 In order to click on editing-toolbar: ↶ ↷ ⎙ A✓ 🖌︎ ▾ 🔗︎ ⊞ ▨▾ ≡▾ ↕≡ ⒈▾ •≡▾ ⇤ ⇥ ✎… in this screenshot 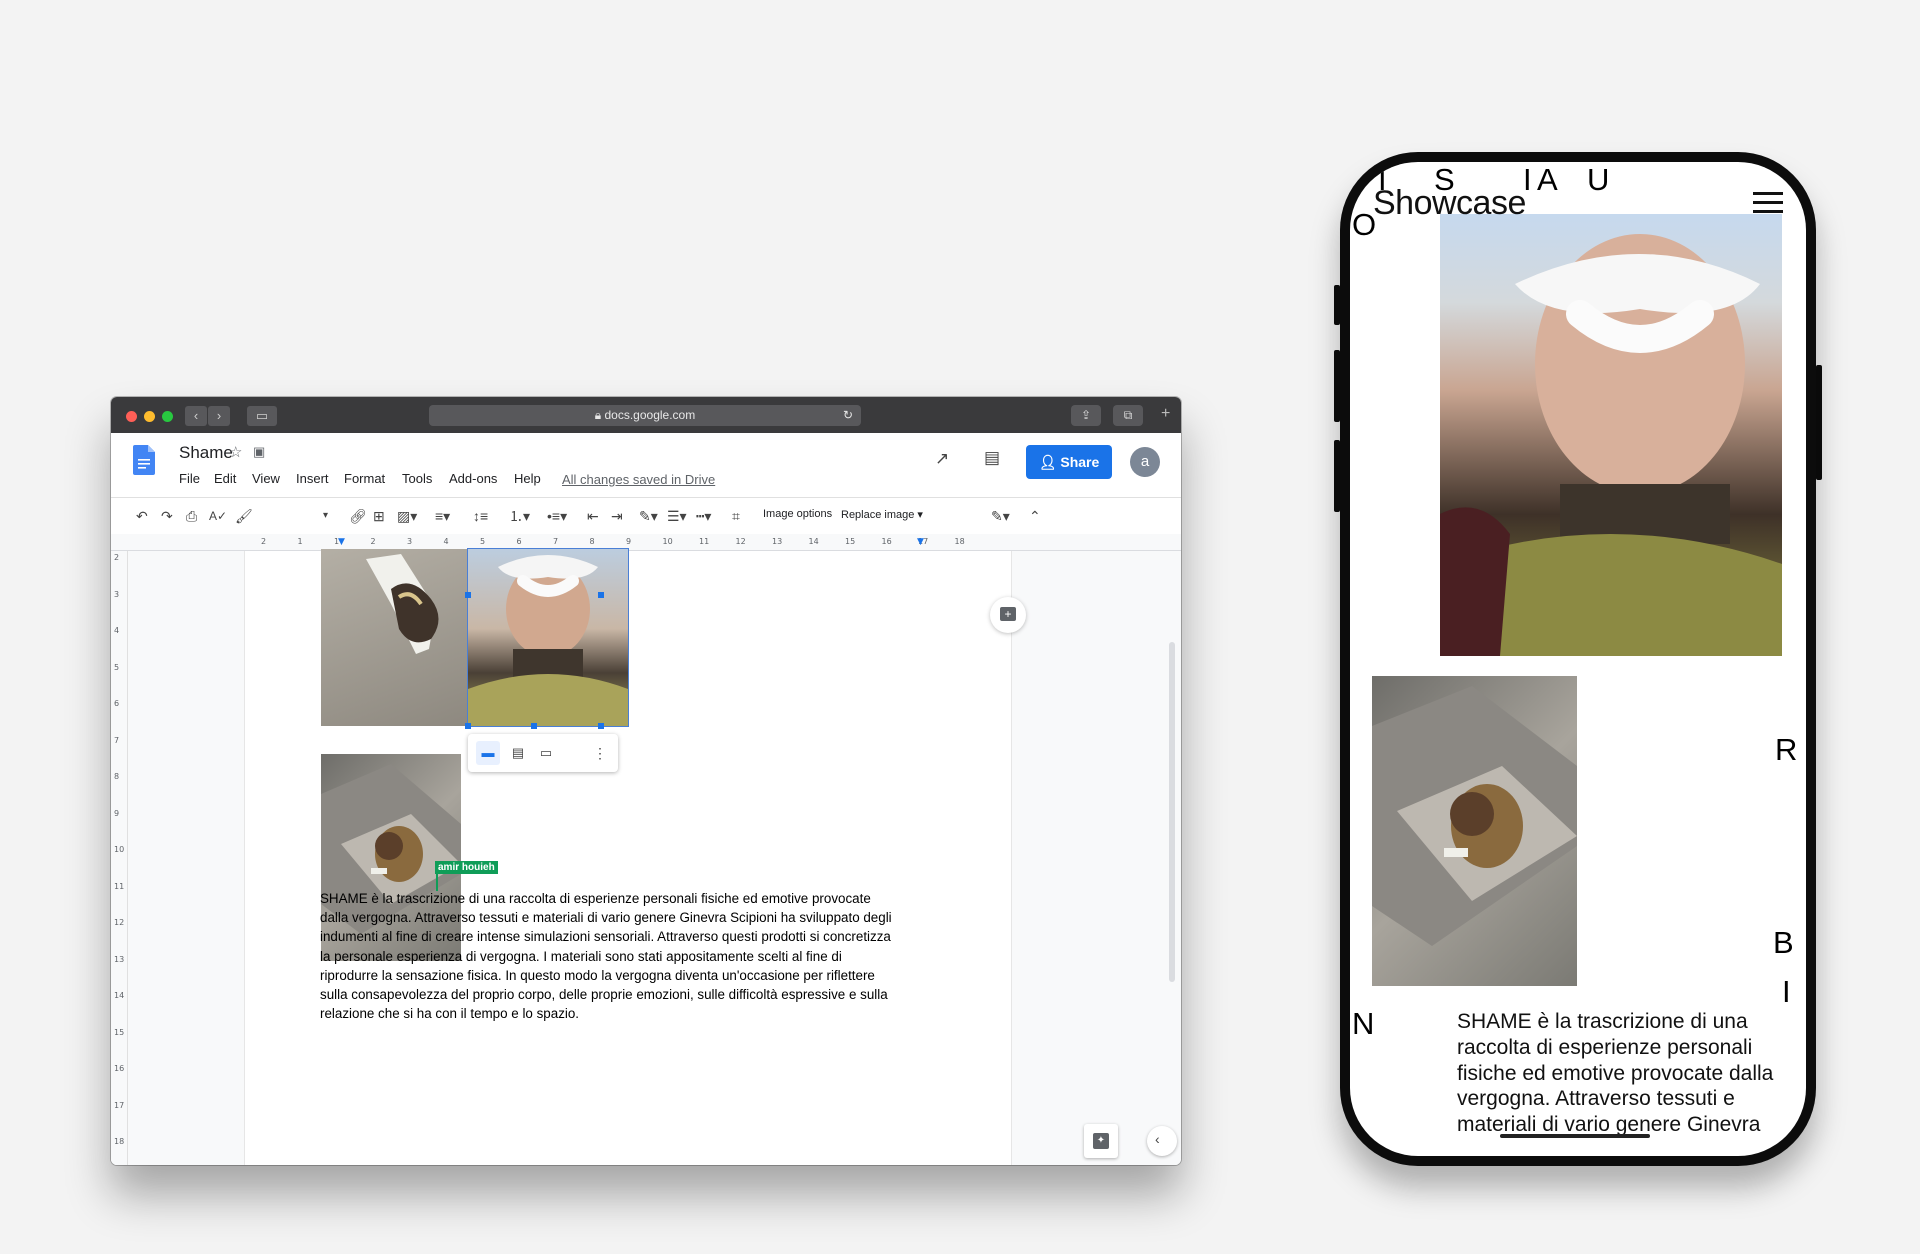, I will do `click(646, 516)`.